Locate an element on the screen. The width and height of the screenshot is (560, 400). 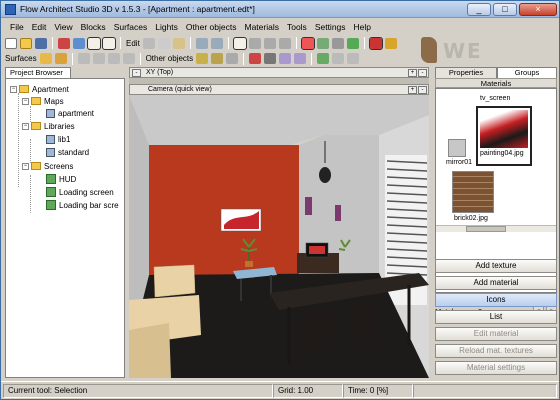
move-icon is located at coordinates (254, 43).